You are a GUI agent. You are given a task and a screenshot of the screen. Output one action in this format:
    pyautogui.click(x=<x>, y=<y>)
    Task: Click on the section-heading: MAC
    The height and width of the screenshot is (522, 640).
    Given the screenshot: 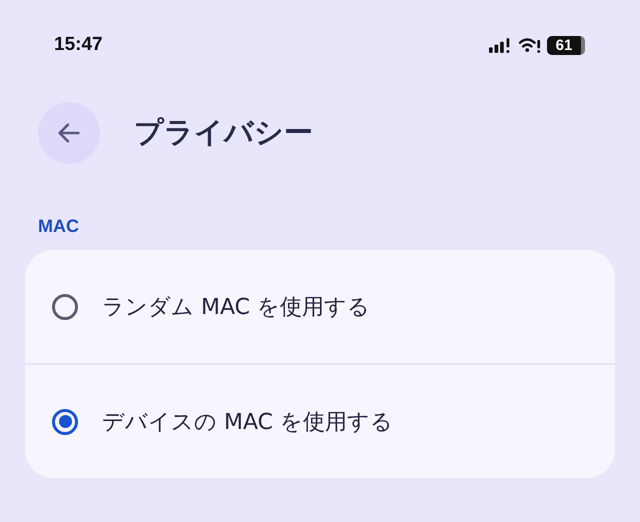 What is the action you would take?
    pyautogui.click(x=58, y=226)
    